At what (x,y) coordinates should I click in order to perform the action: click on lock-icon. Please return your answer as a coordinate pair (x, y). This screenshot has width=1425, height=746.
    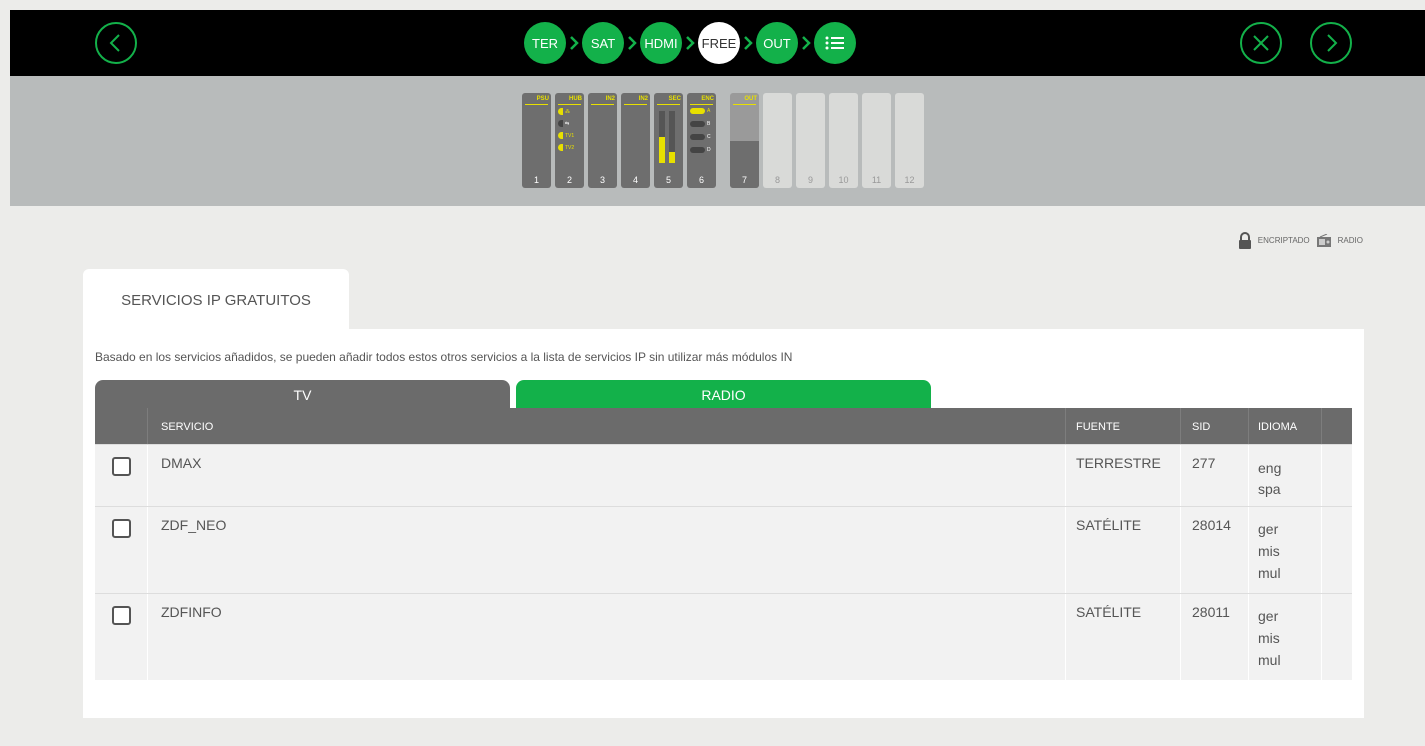
    Looking at the image, I should click on (1244, 240).